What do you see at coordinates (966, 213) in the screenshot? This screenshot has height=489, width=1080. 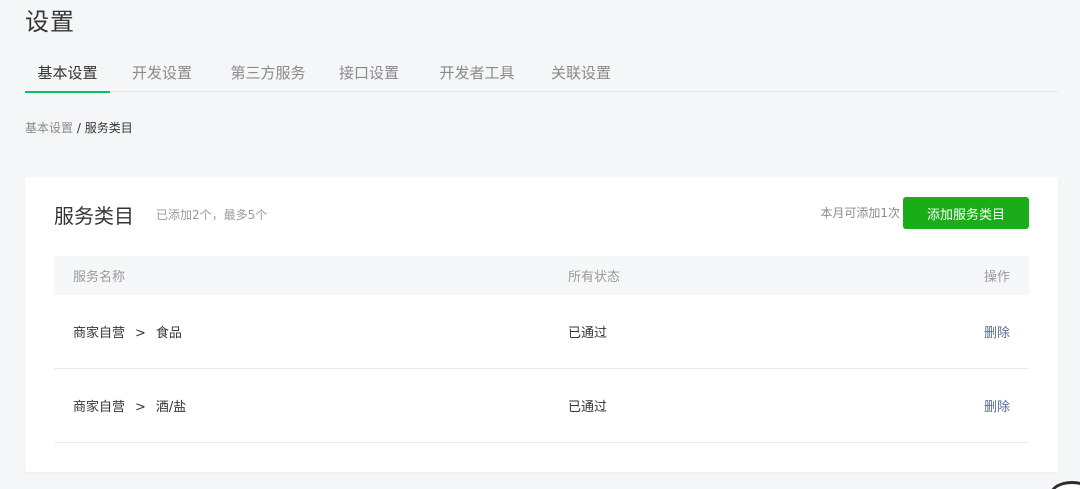 I see `add-service-category-button: 添加服务类目` at bounding box center [966, 213].